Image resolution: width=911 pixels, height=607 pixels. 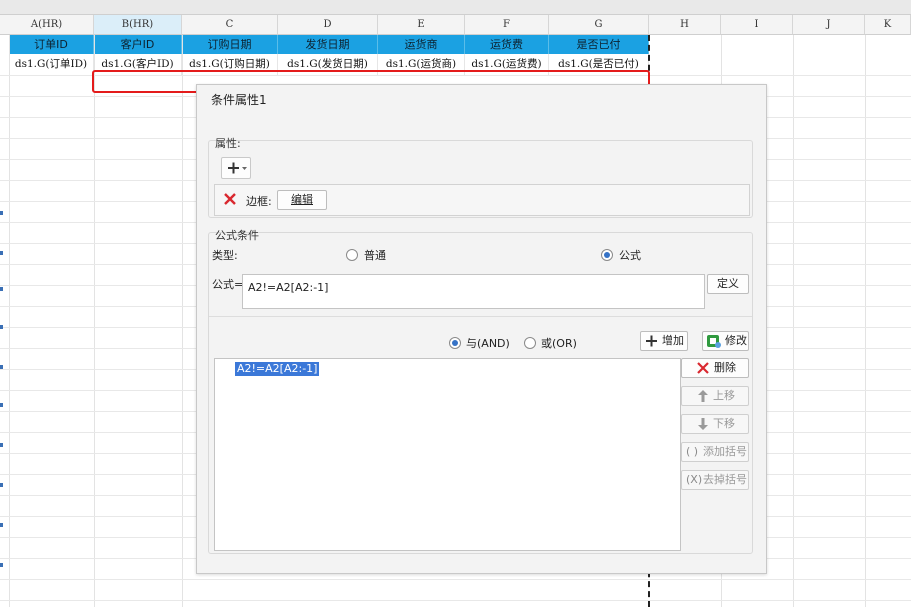 I want to click on column-header-c: C, so click(x=230, y=25).